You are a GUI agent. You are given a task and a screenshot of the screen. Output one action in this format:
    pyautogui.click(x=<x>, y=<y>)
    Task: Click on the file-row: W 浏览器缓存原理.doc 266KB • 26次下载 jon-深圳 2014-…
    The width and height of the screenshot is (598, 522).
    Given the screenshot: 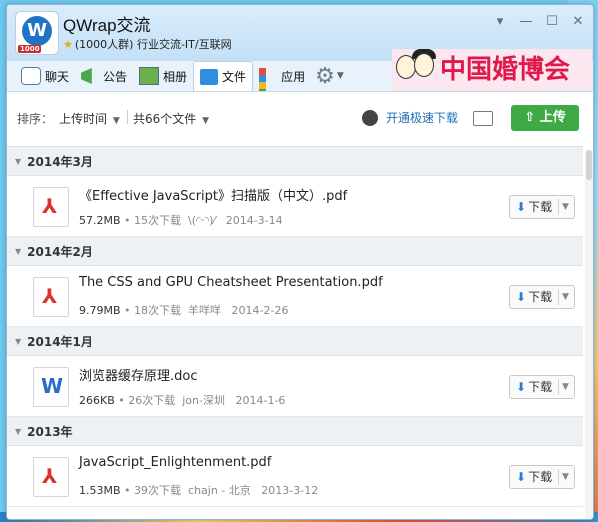 What is the action you would take?
    pyautogui.click(x=295, y=386)
    